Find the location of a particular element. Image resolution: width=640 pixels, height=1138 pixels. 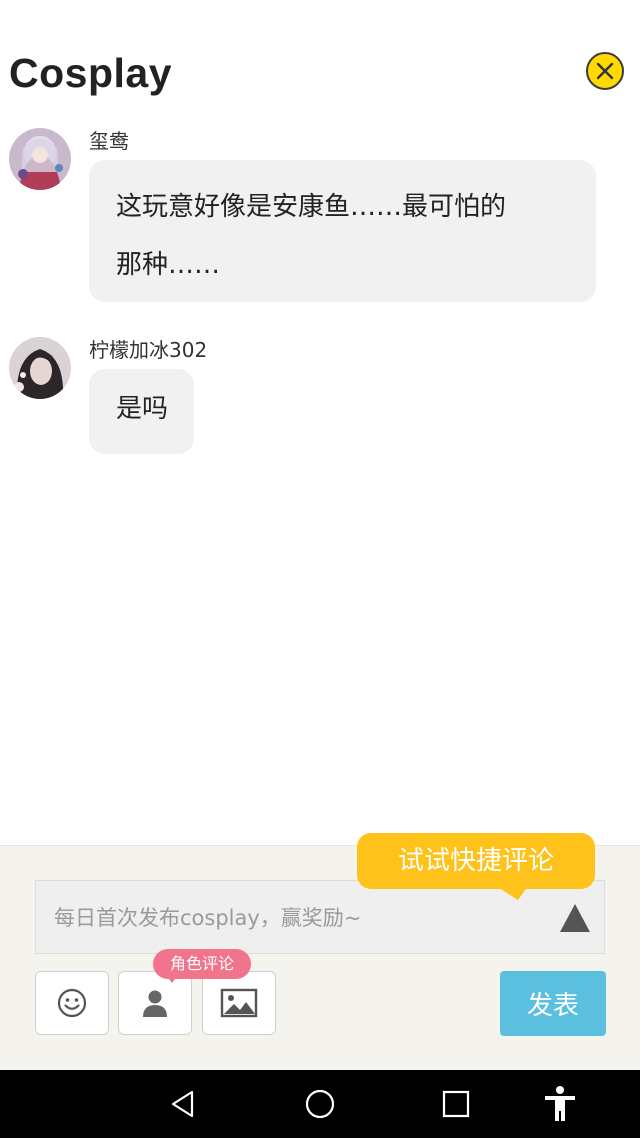

username: 玺鸯 is located at coordinates (109, 139).